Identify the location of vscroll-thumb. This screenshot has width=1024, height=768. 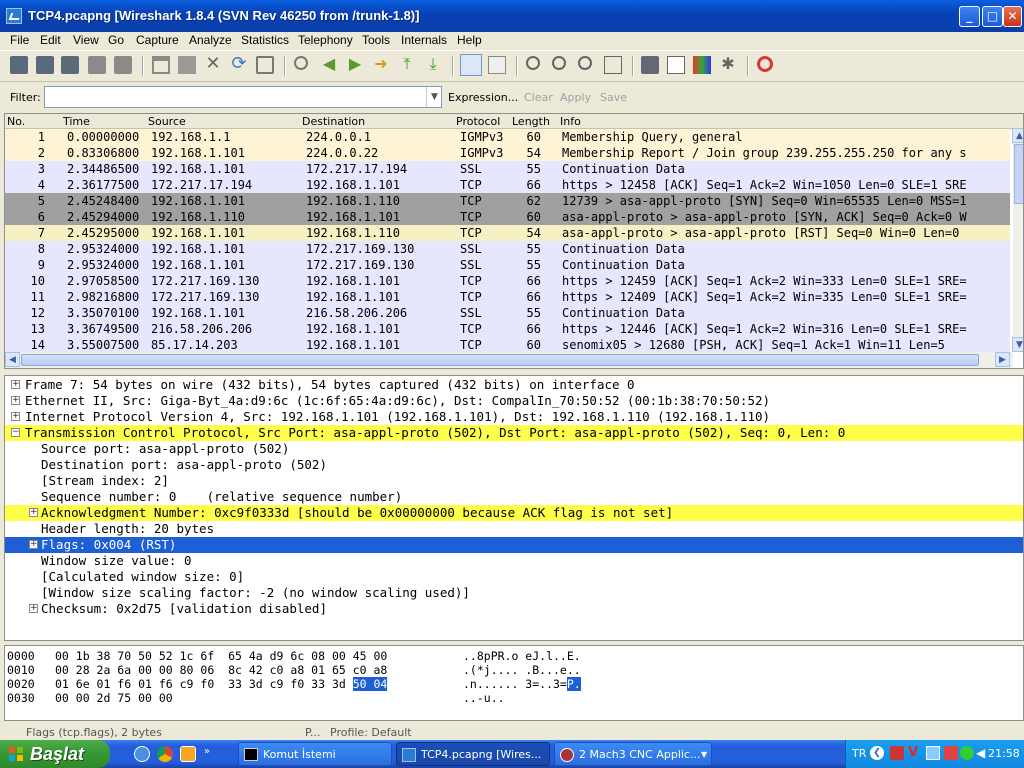
(1018, 174).